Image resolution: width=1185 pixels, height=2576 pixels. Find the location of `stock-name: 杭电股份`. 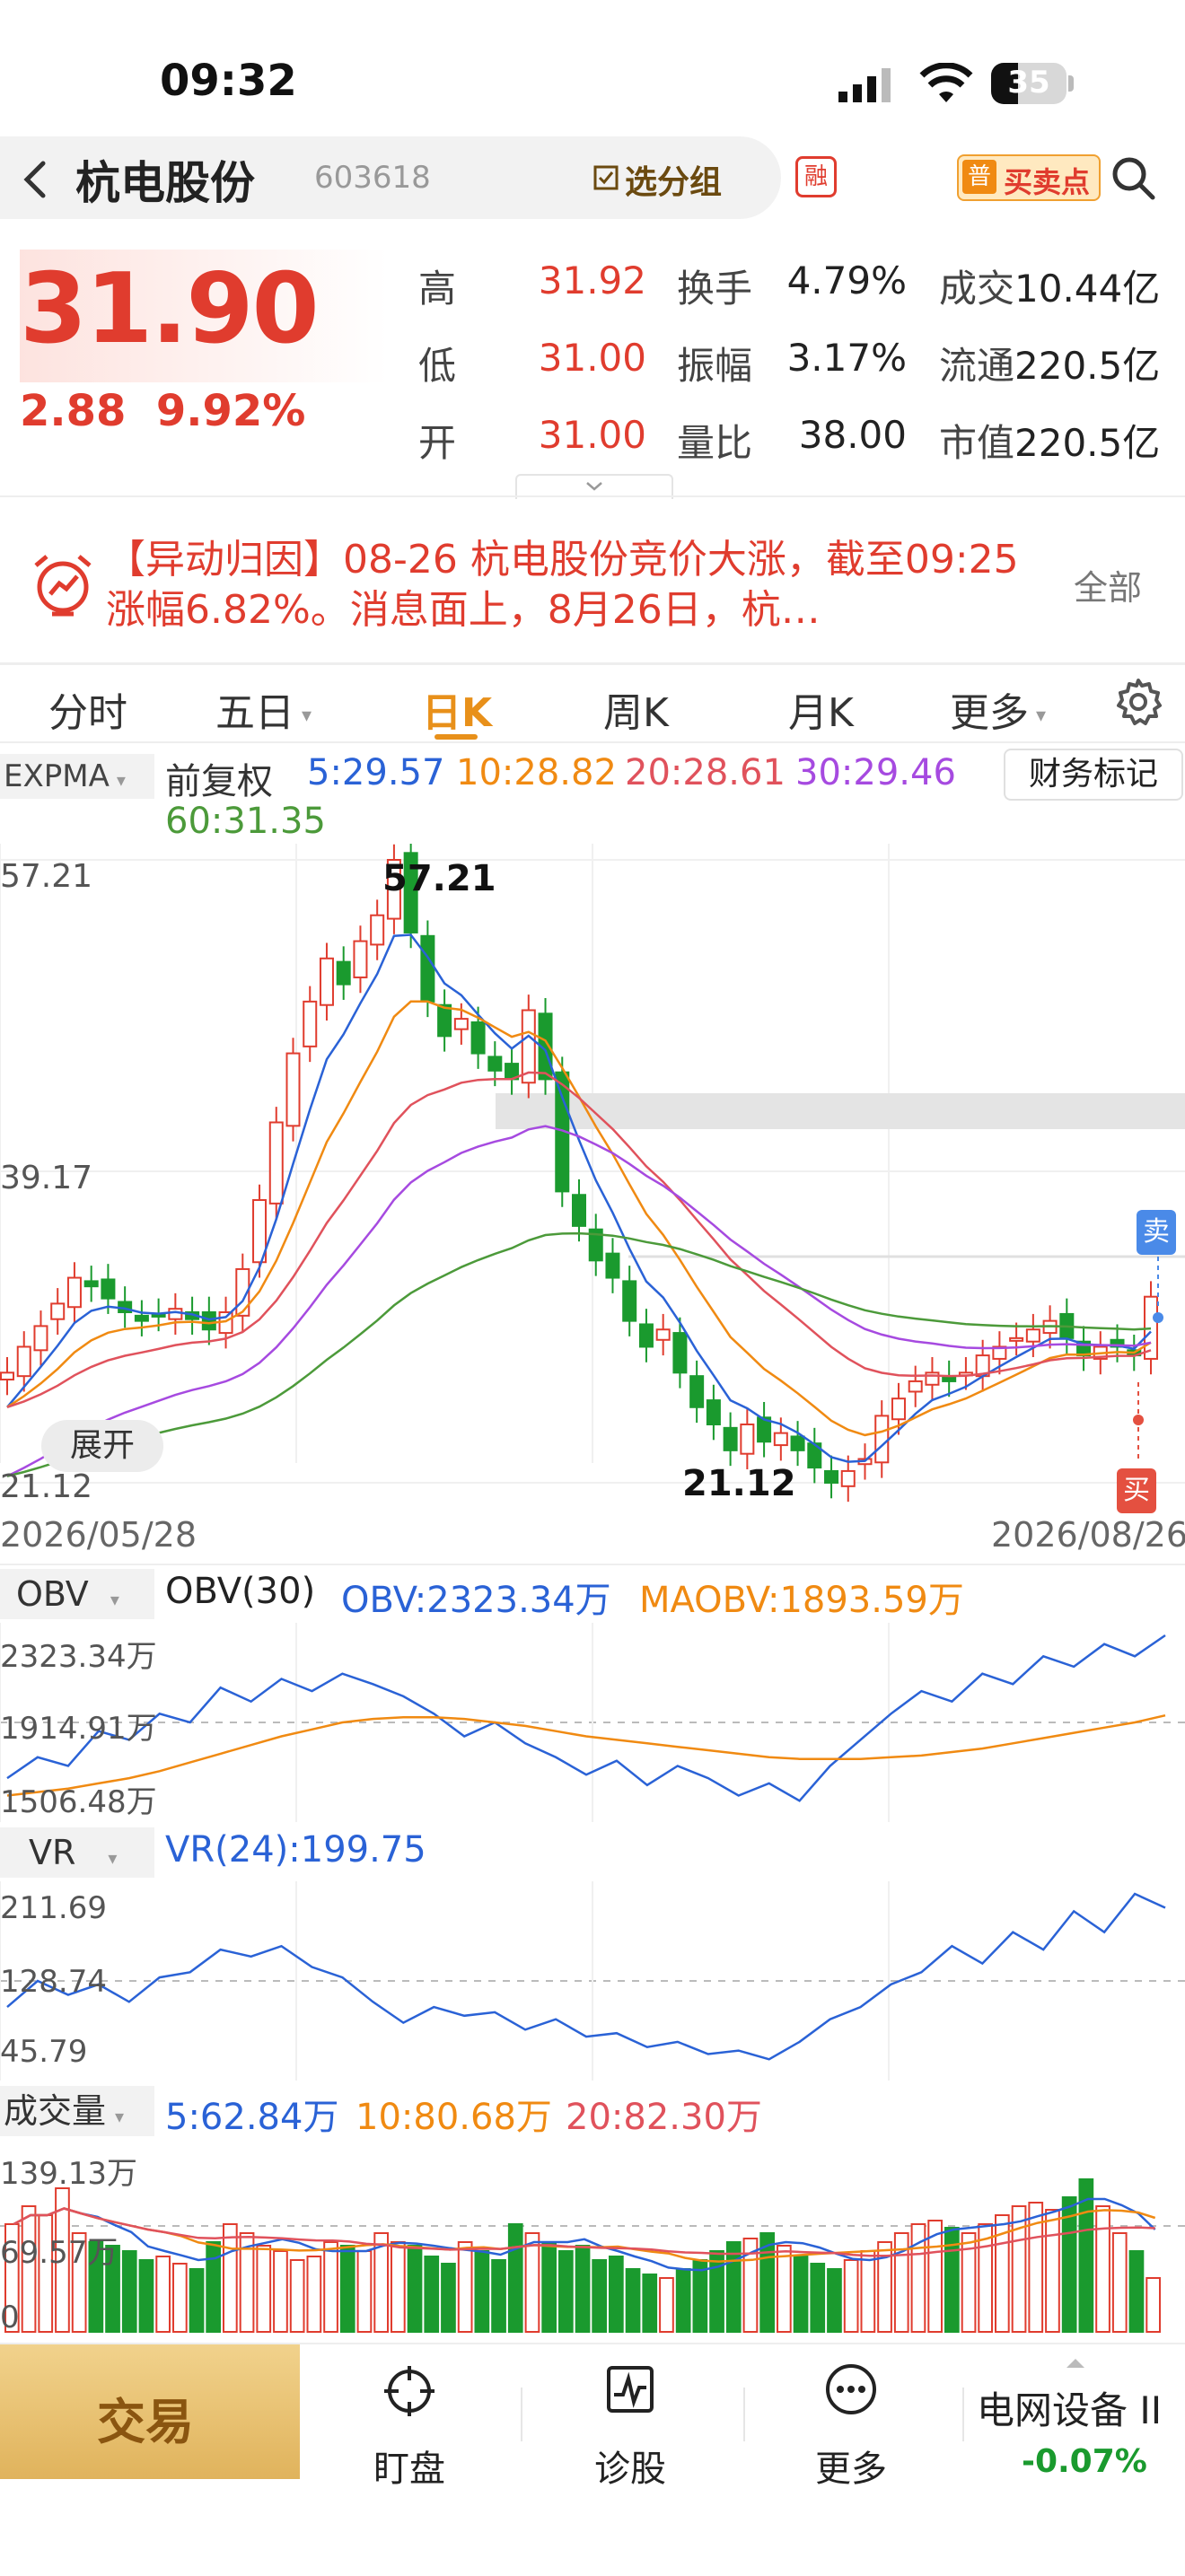

stock-name: 杭电股份 is located at coordinates (165, 183).